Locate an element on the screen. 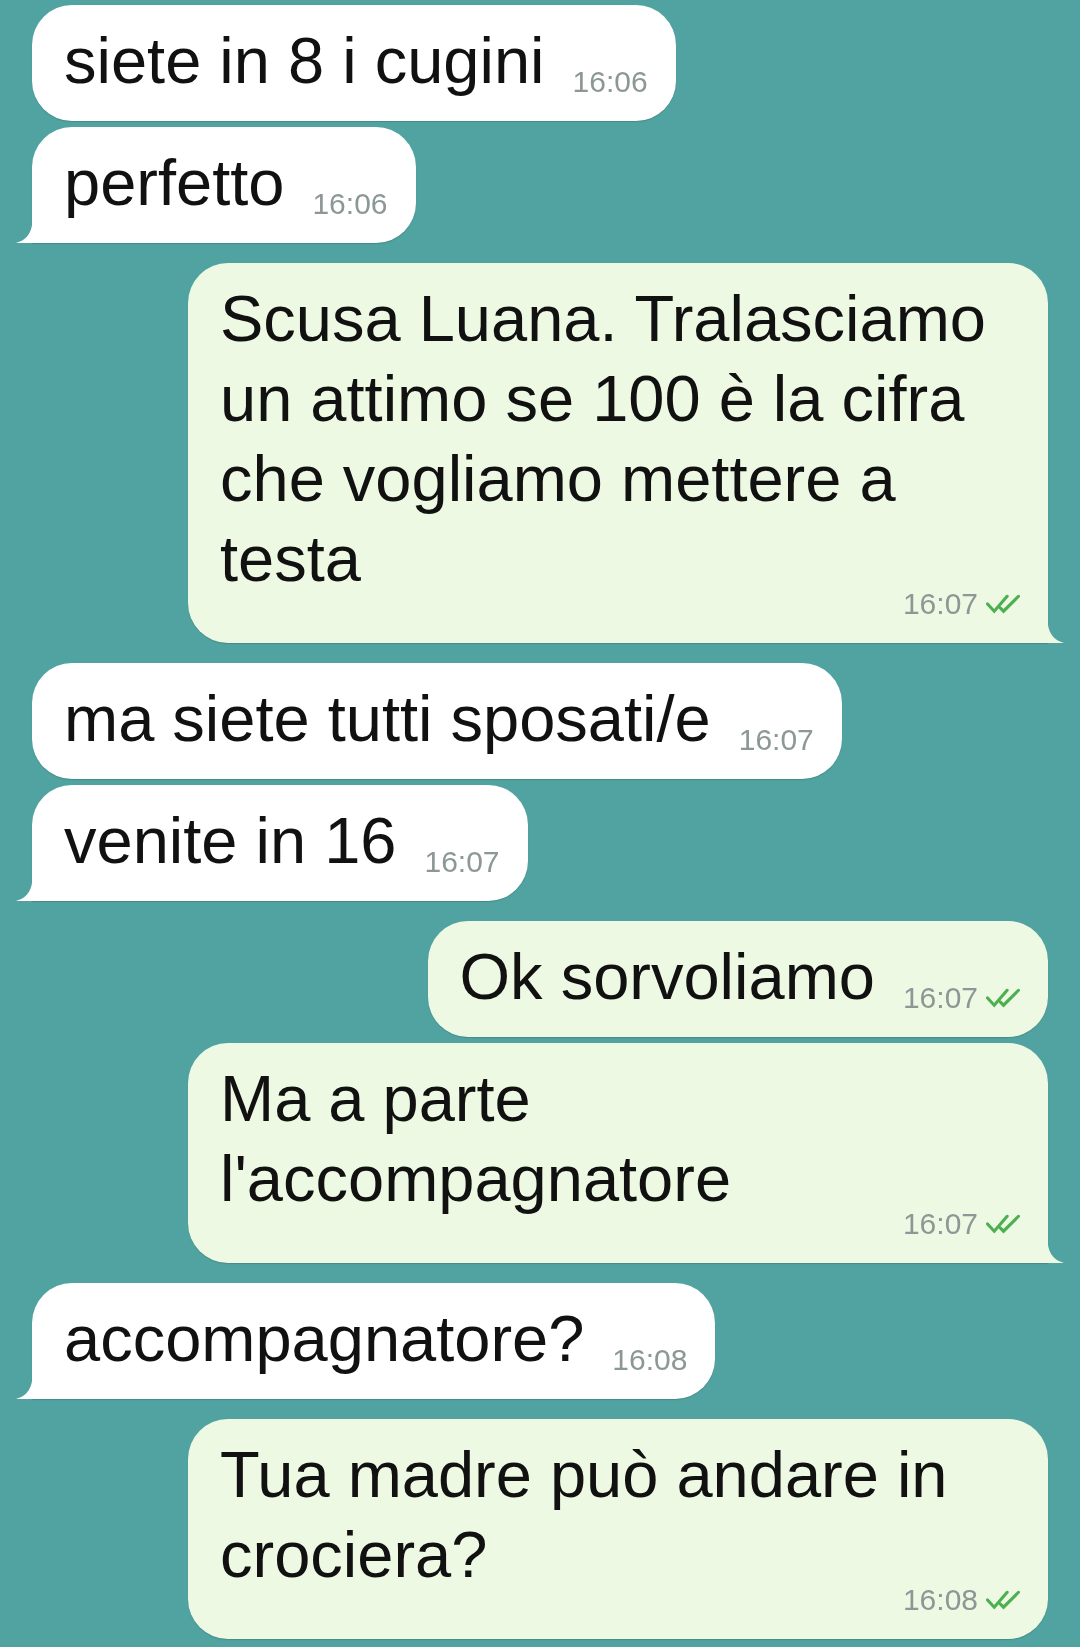 The width and height of the screenshot is (1080, 1647). message-text: ma siete tutti sposati/e is located at coordinates (387, 719).